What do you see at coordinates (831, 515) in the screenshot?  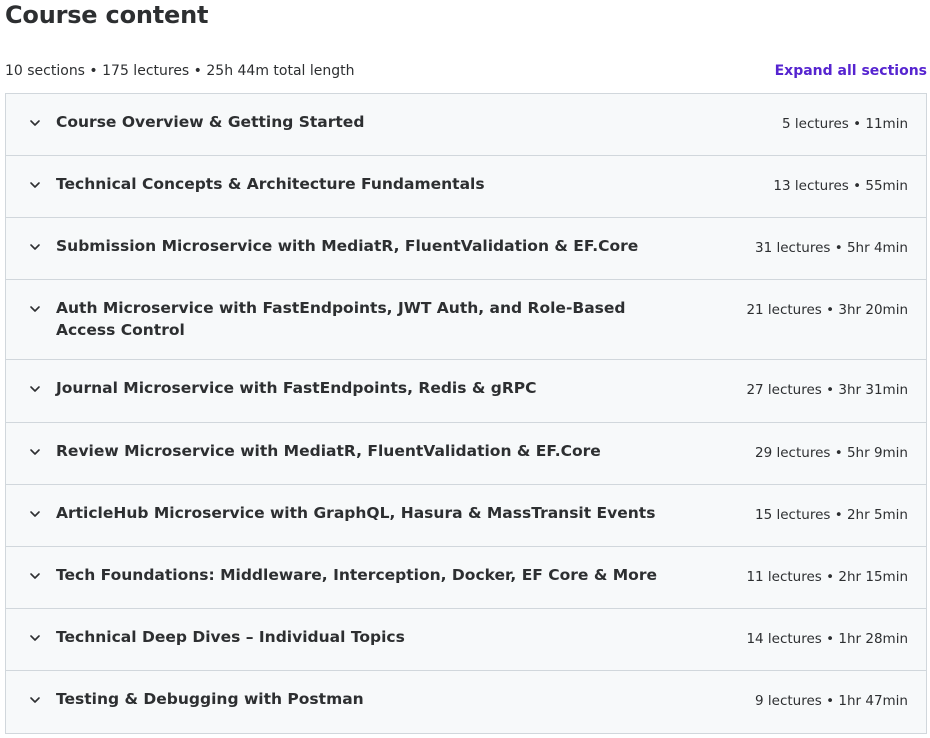 I see `section-meta: 15 lectures • 2hr 5min` at bounding box center [831, 515].